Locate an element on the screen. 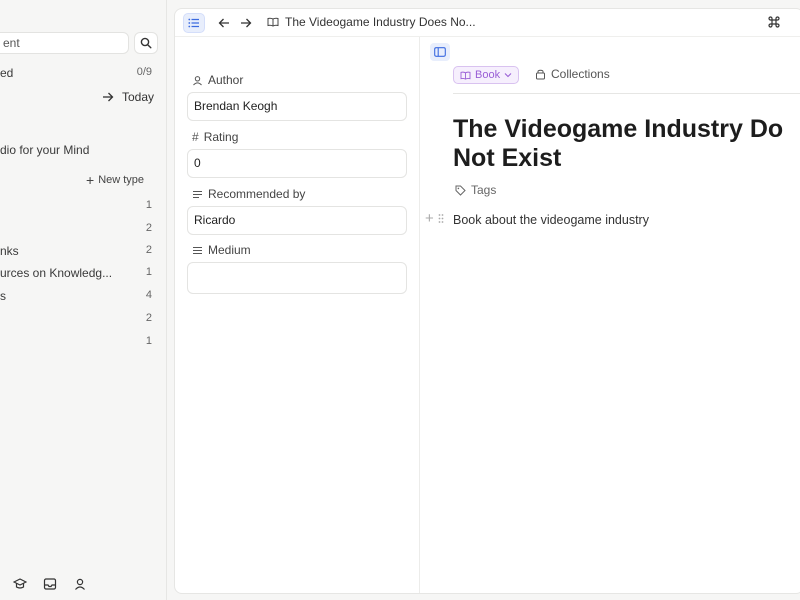  search-button is located at coordinates (146, 43).